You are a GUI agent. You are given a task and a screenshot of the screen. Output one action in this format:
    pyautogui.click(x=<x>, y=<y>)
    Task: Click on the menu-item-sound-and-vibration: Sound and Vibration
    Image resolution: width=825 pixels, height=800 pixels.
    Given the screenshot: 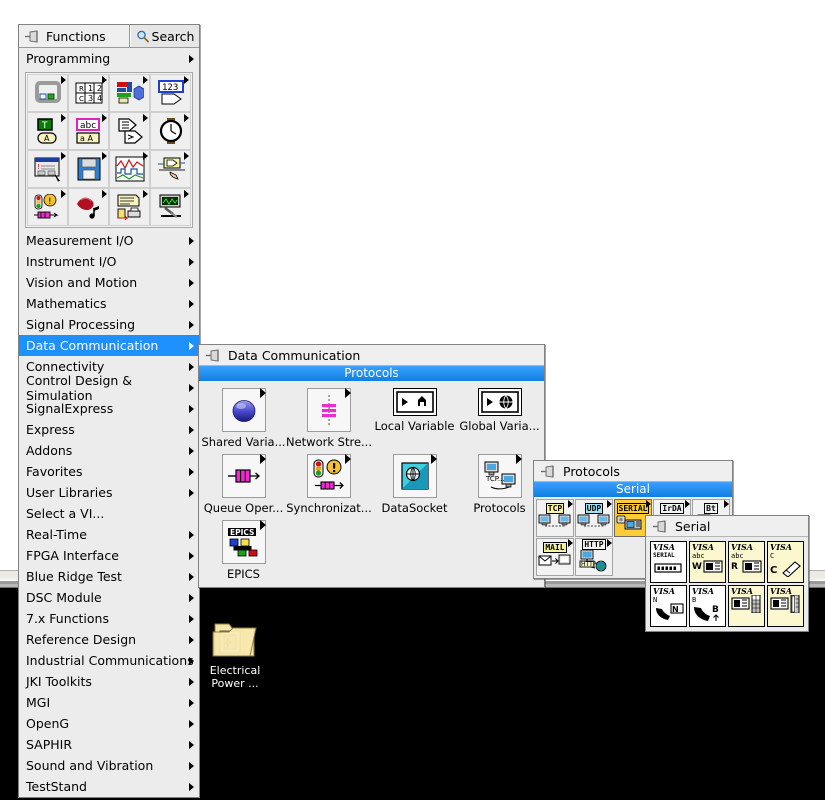 What is the action you would take?
    pyautogui.click(x=109, y=765)
    